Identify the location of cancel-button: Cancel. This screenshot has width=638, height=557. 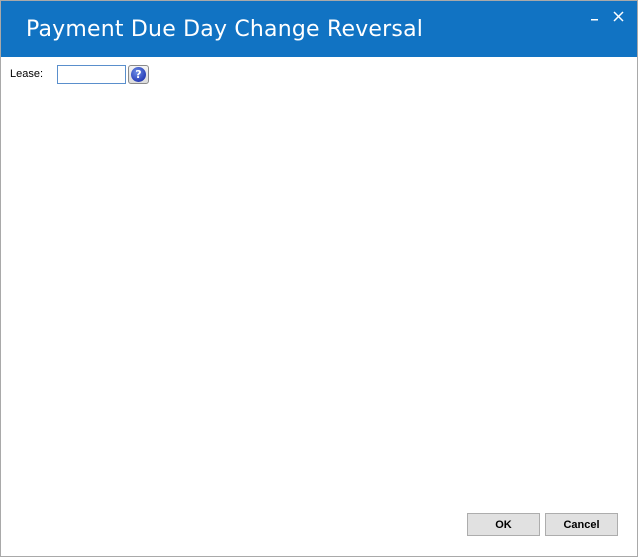
(581, 524).